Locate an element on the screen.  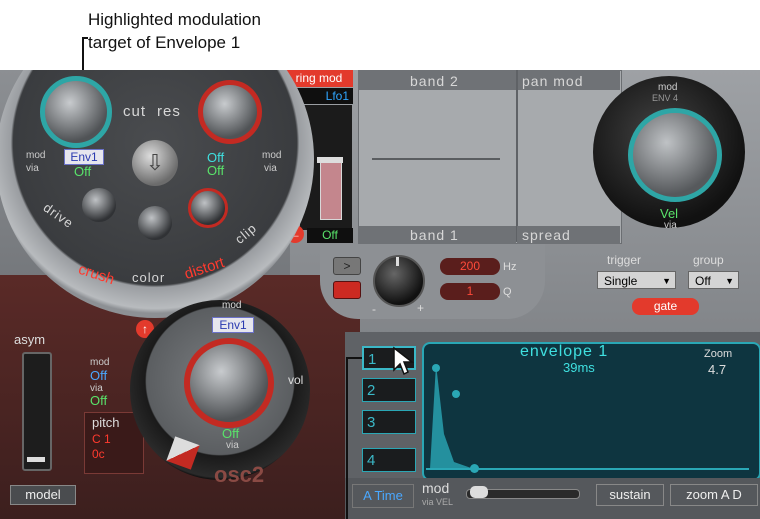
group-chevron-down-icon: ▼ is located at coordinates (729, 281).